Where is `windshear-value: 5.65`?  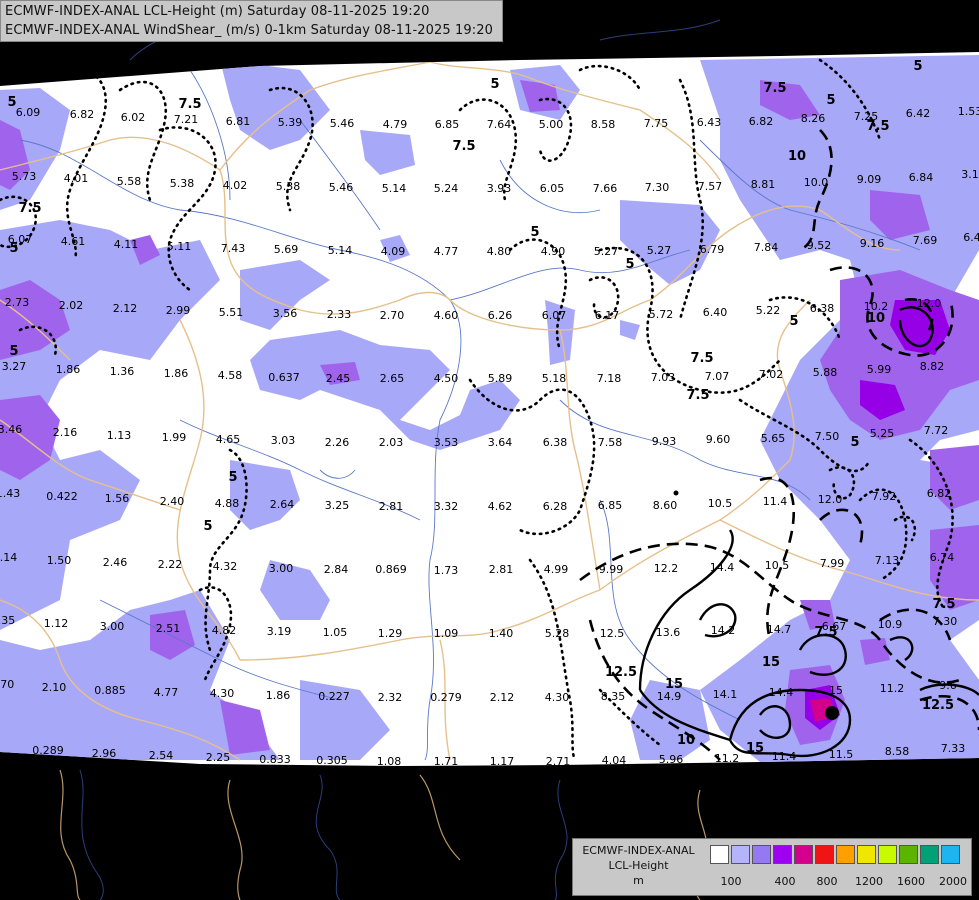
windshear-value: 5.65 is located at coordinates (773, 438).